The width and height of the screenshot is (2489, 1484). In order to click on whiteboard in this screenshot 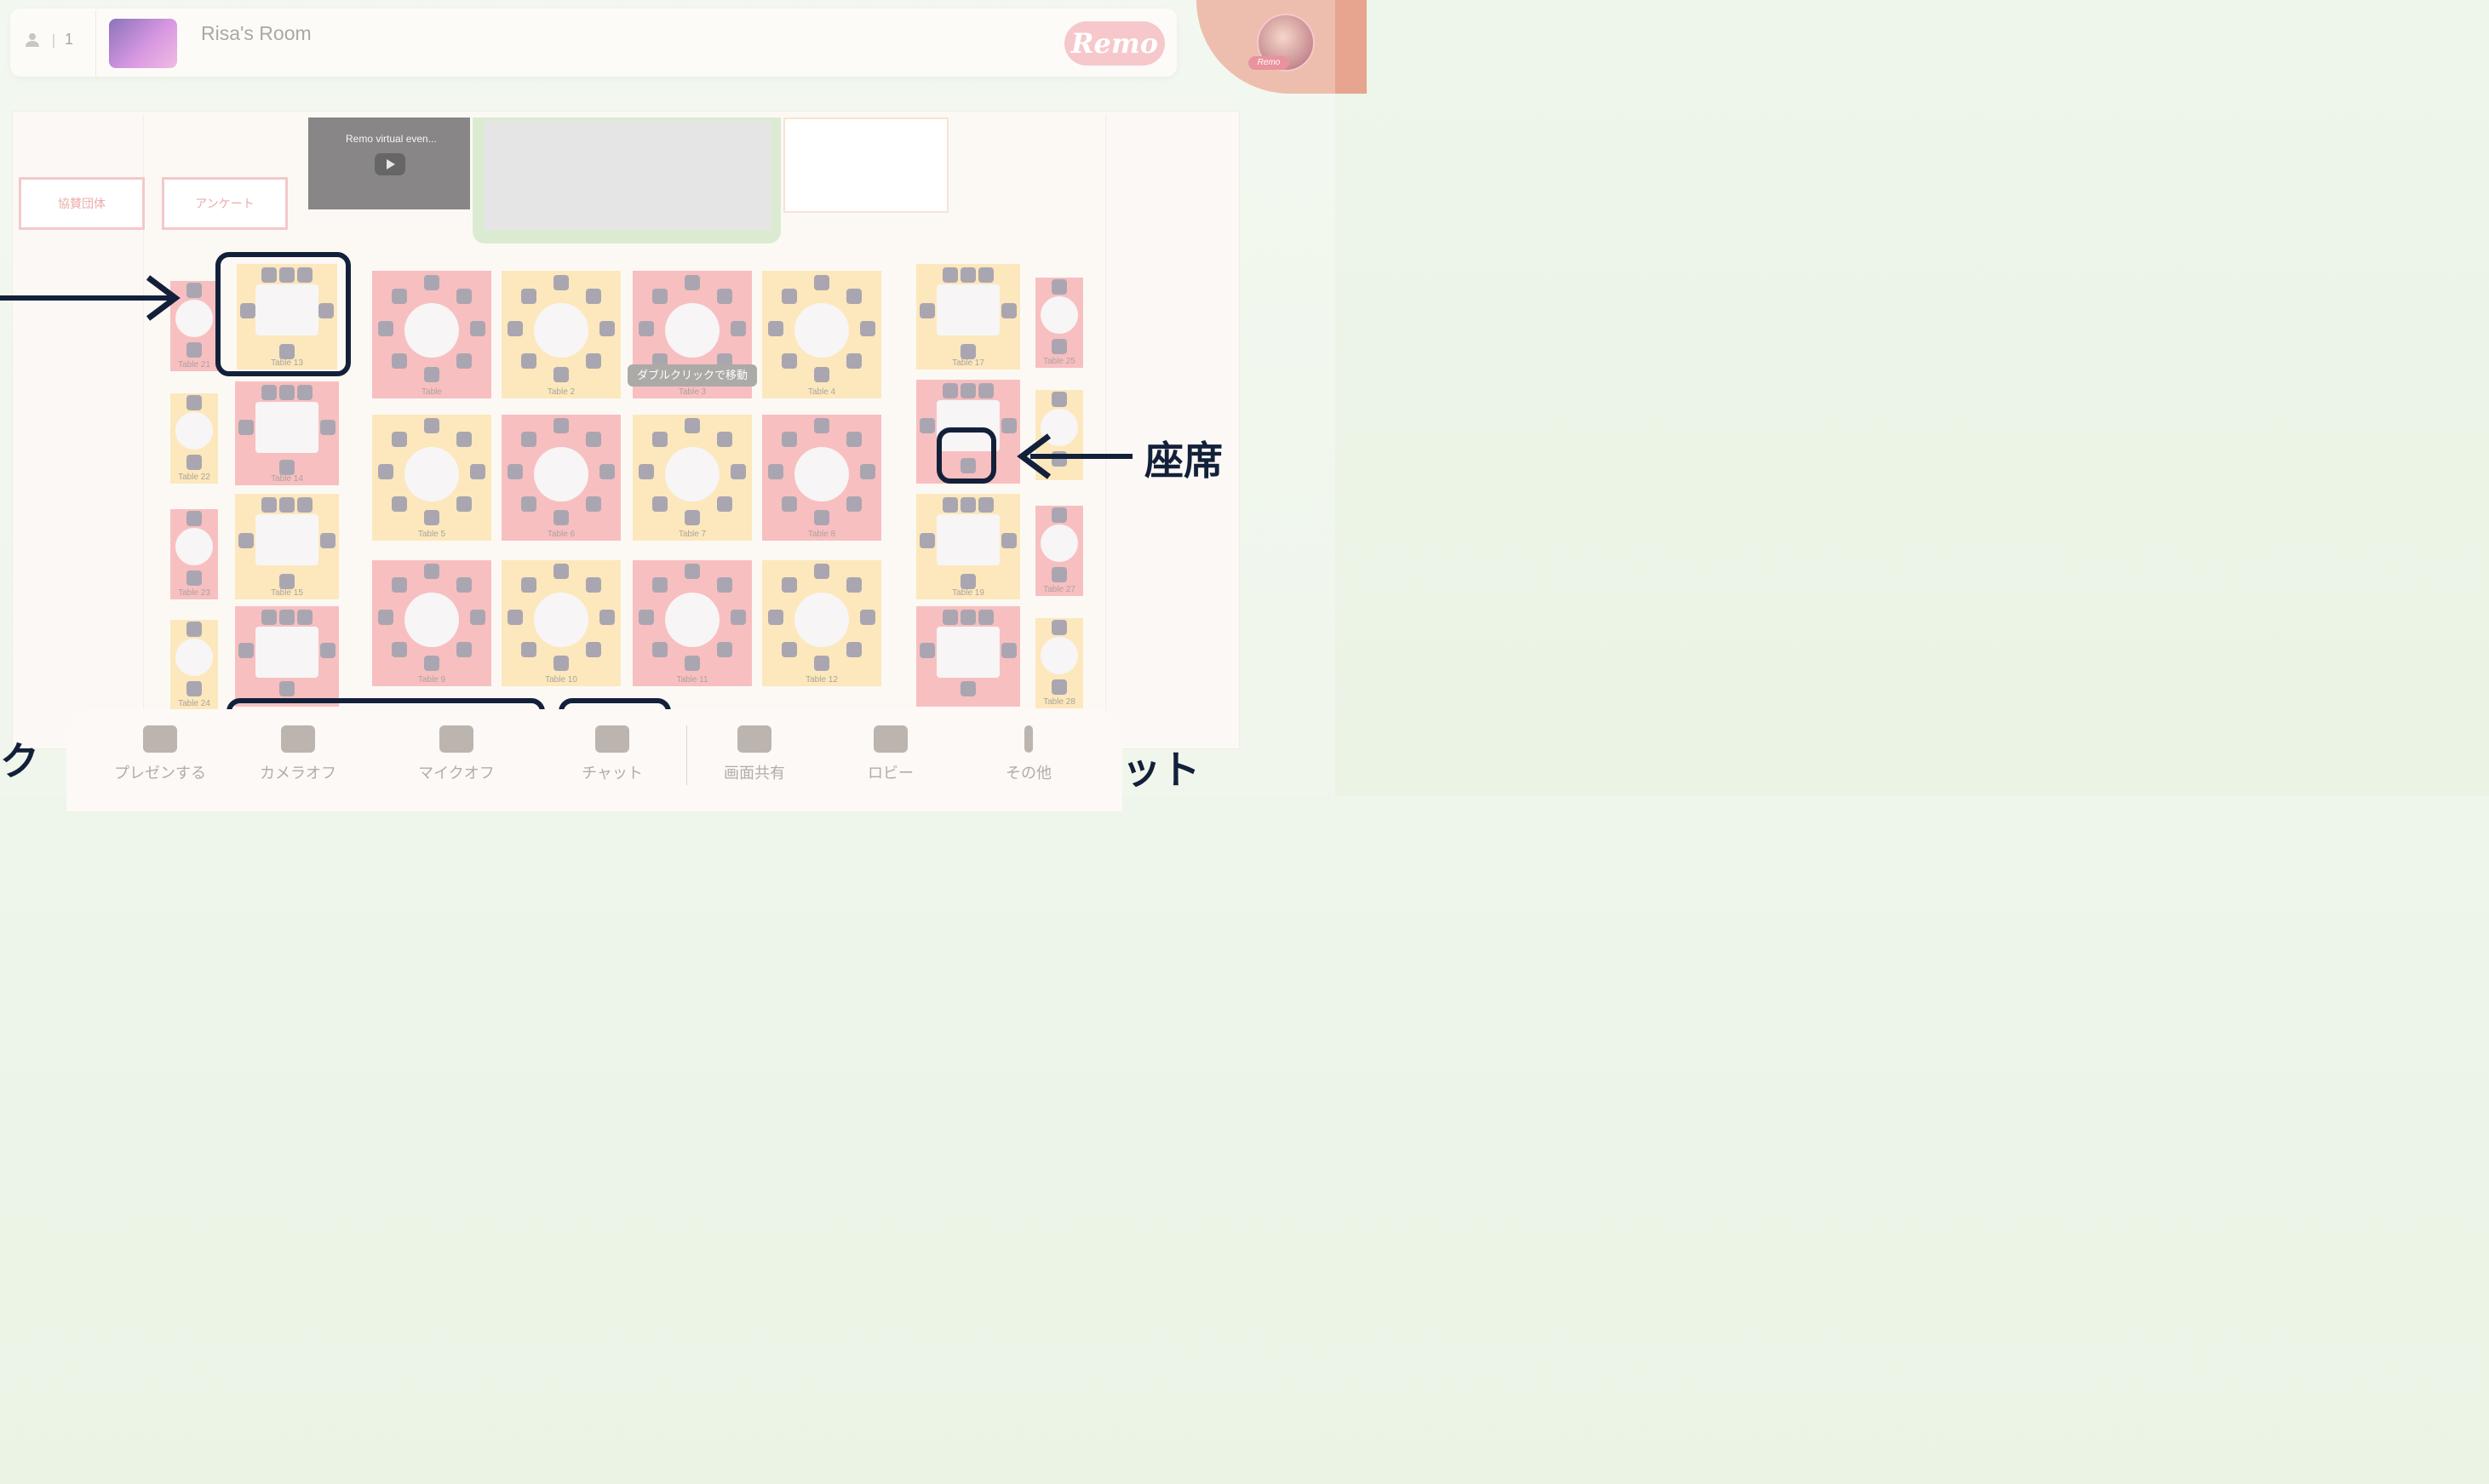, I will do `click(866, 165)`.